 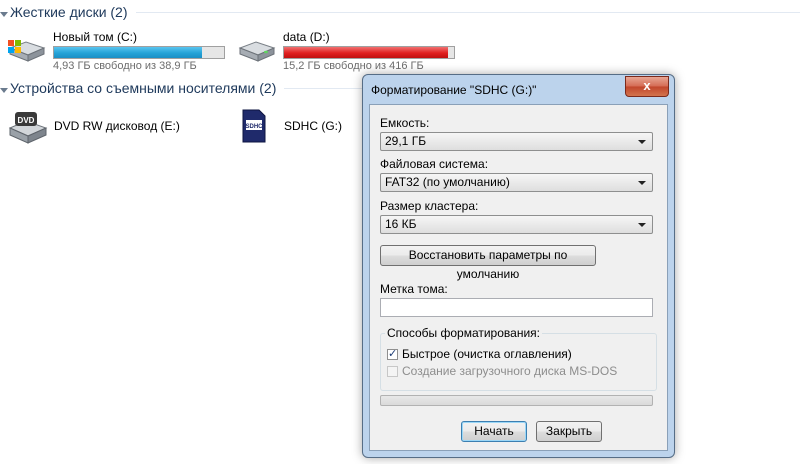 What do you see at coordinates (487, 354) in the screenshot?
I see `quick-format-label: Быстрое (очистка оглавления)` at bounding box center [487, 354].